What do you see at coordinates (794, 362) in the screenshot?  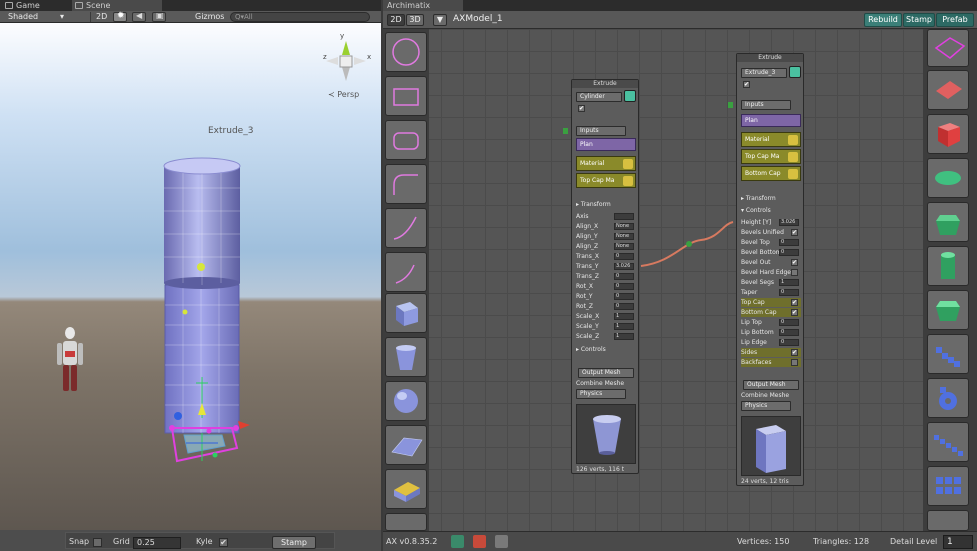 I see `param-checkbox` at bounding box center [794, 362].